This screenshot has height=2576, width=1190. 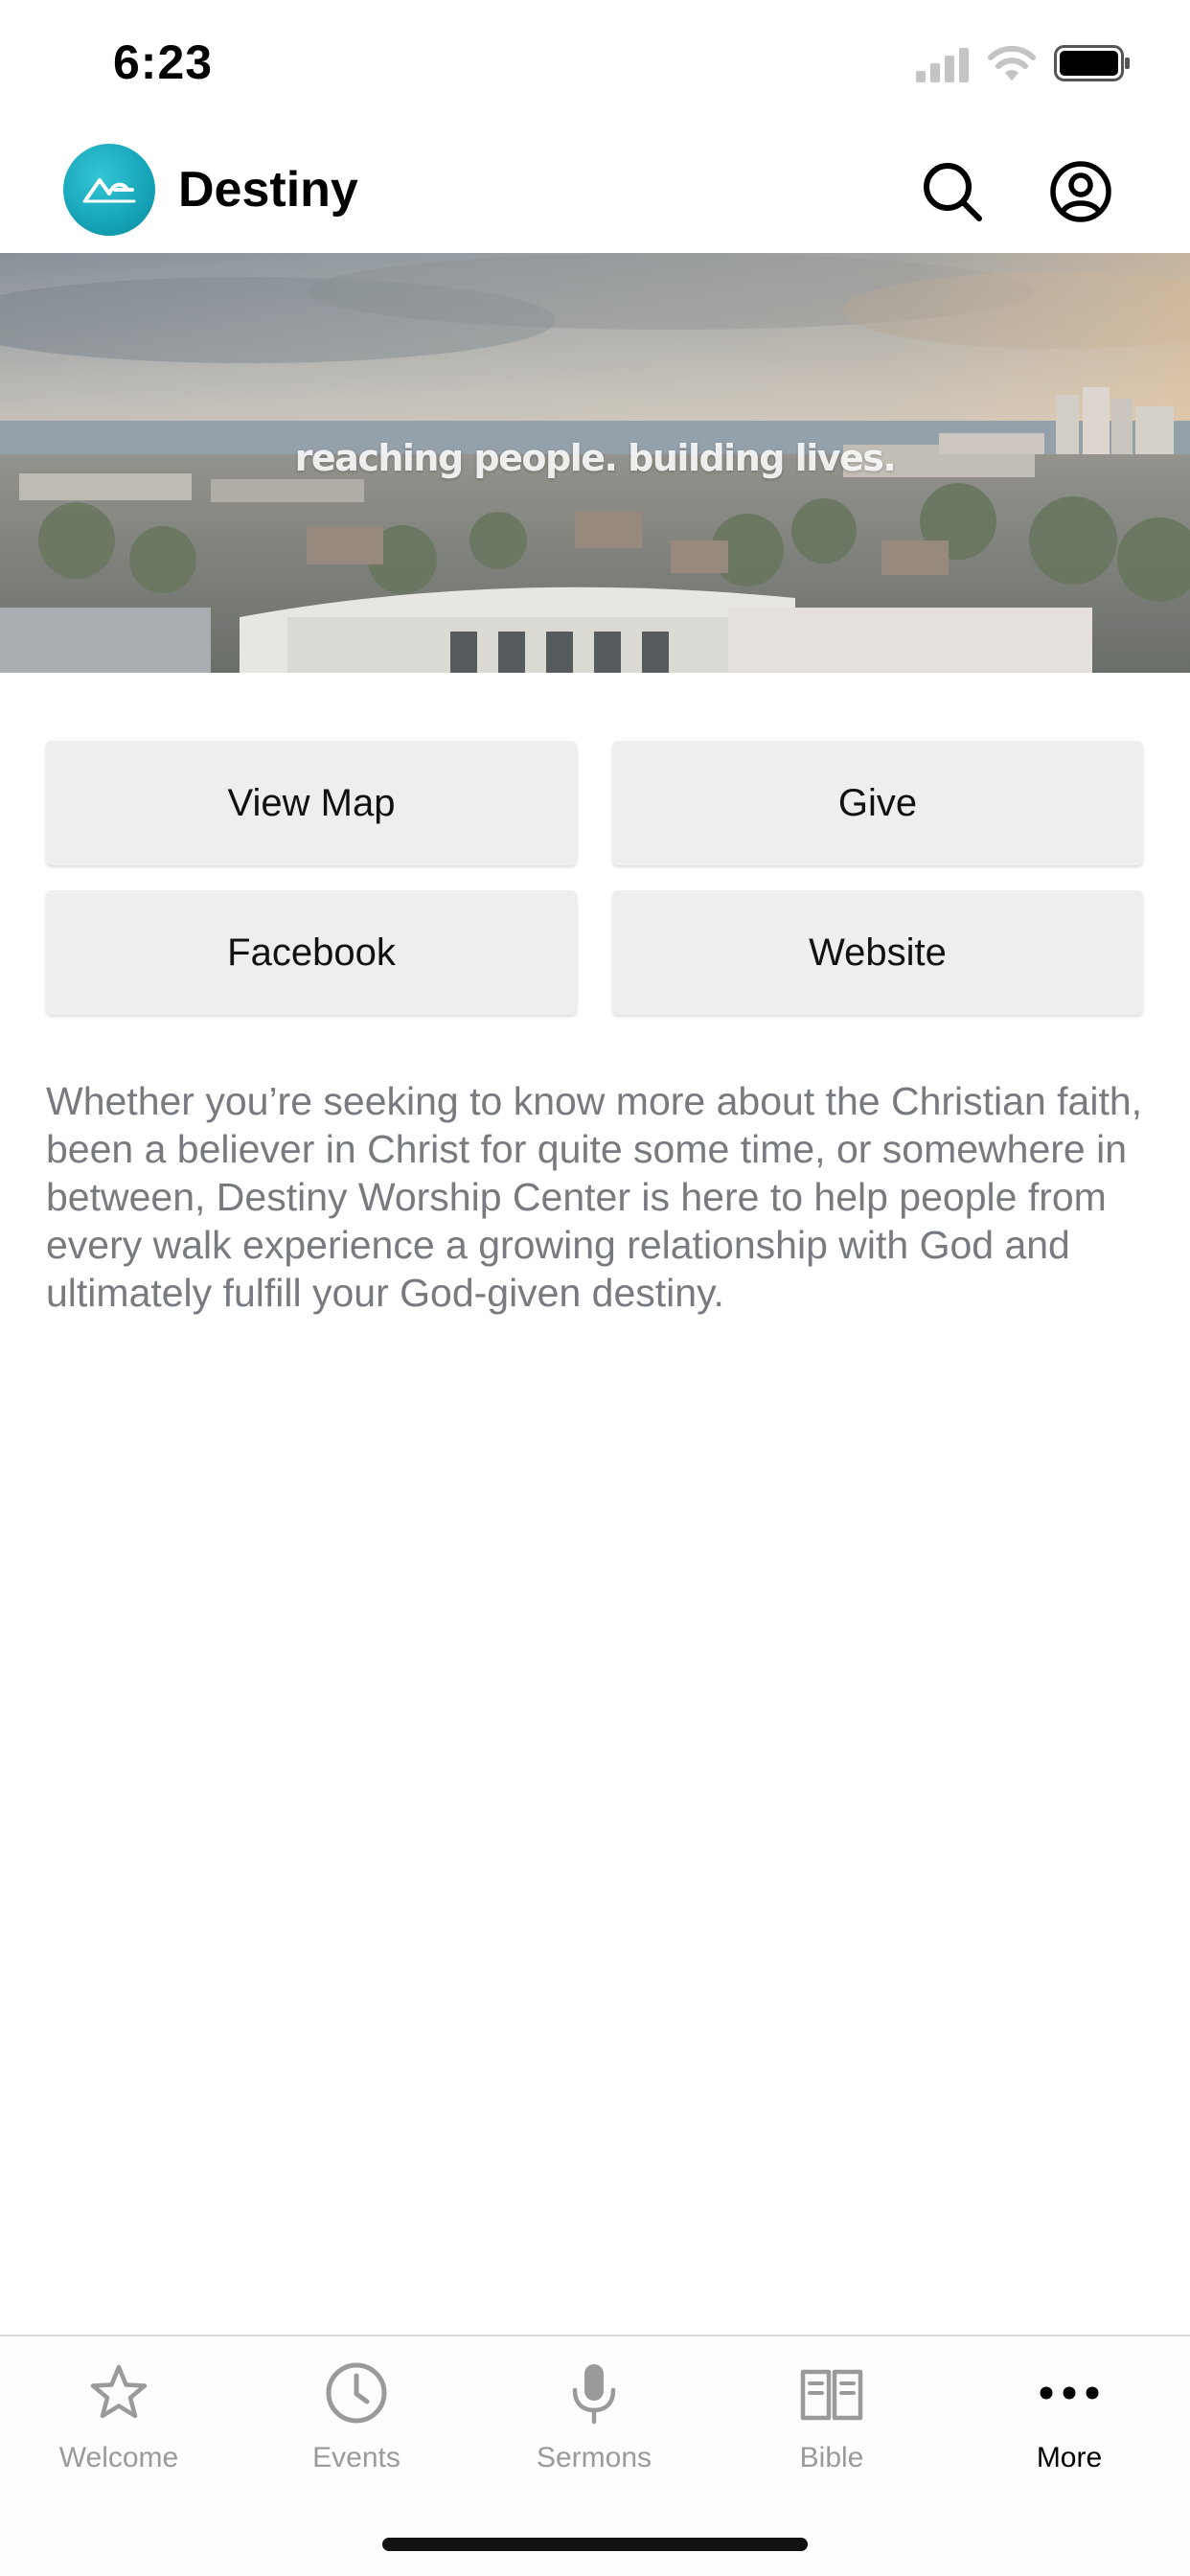 What do you see at coordinates (1069, 2417) in the screenshot?
I see `tab-more: More` at bounding box center [1069, 2417].